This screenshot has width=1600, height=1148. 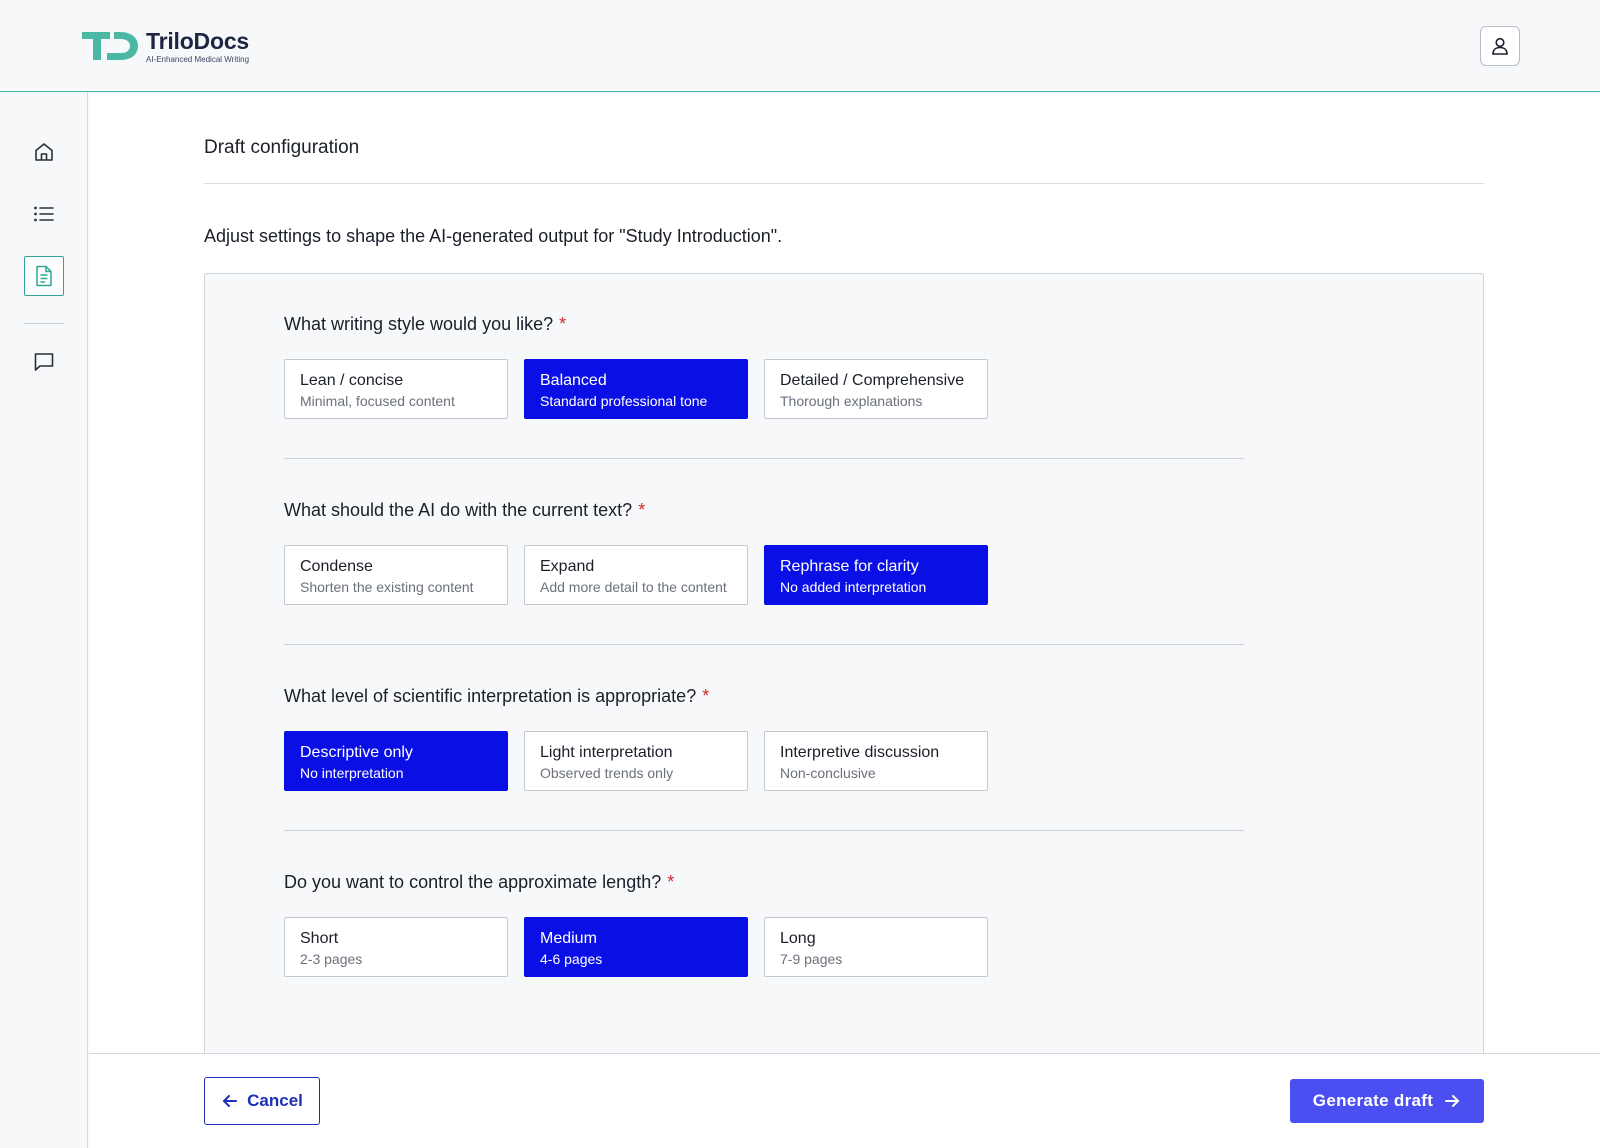 What do you see at coordinates (811, 959) in the screenshot?
I see `option-description: 7-9 pages` at bounding box center [811, 959].